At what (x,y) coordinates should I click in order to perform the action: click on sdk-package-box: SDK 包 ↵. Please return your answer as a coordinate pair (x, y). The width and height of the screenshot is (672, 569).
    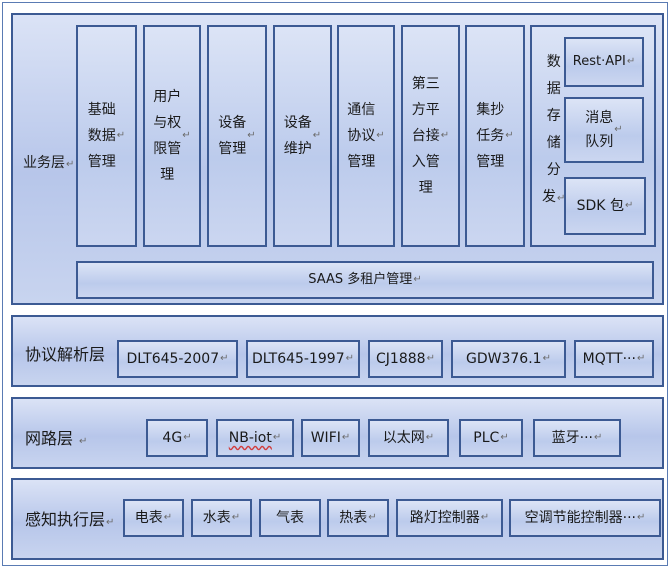
    Looking at the image, I should click on (605, 206).